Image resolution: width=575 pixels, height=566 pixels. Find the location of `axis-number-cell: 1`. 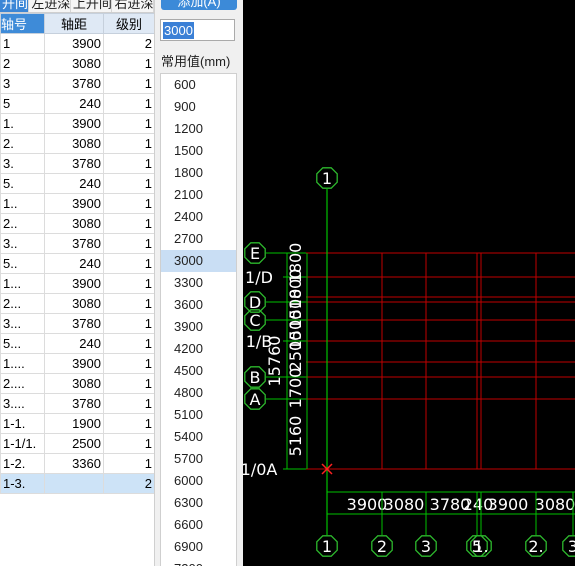

axis-number-cell: 1 is located at coordinates (22, 43).